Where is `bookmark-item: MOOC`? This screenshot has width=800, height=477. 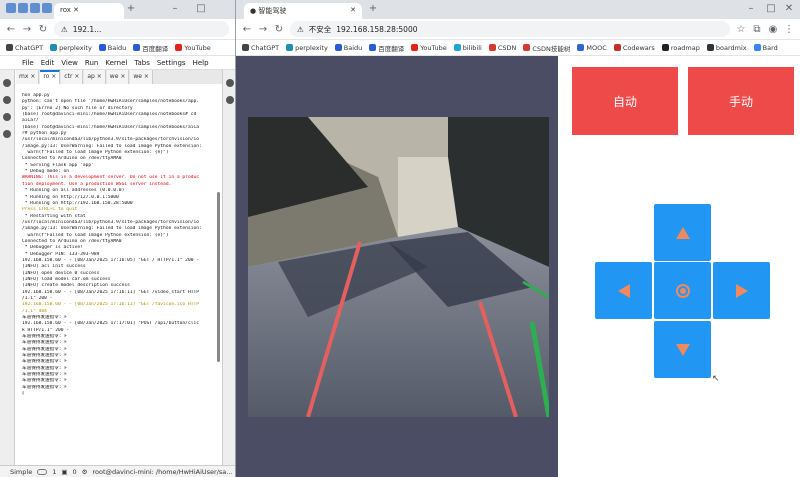 bookmark-item: MOOC is located at coordinates (592, 48).